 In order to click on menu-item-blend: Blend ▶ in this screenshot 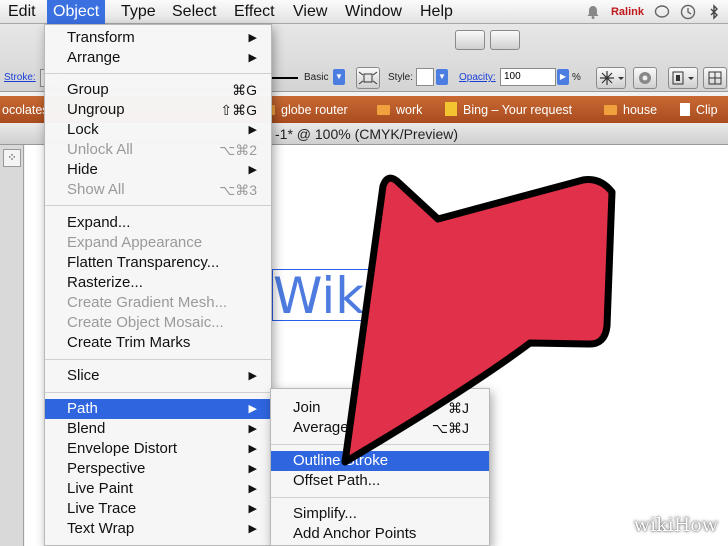, I will do `click(158, 429)`.